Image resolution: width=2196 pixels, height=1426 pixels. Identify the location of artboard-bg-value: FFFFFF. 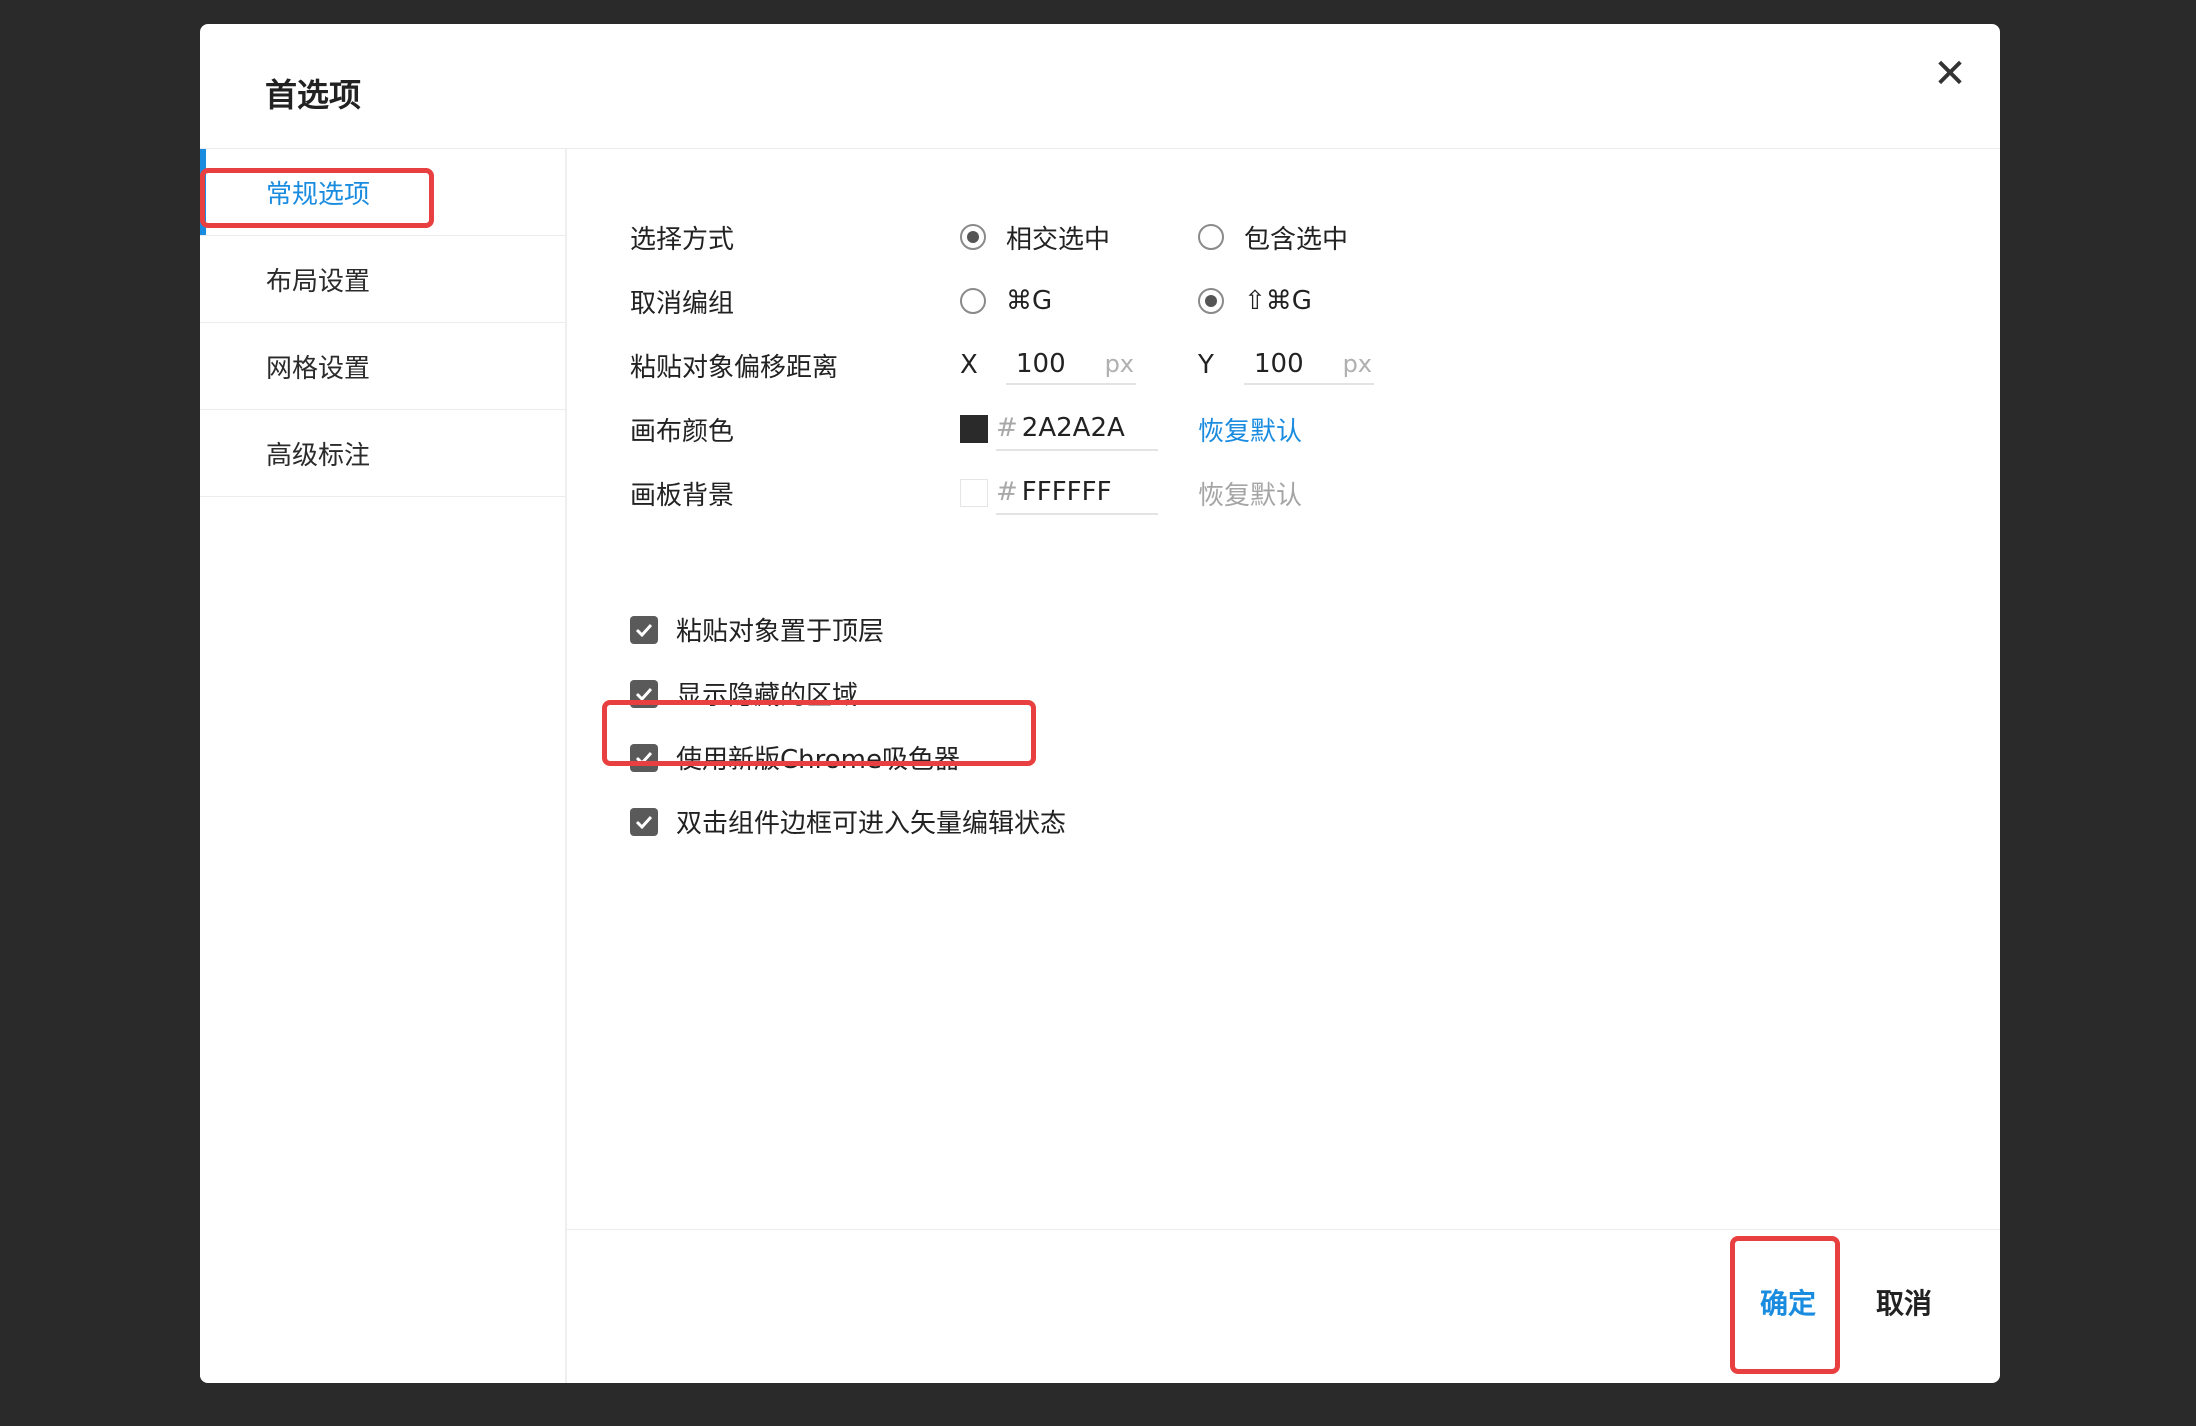
(1066, 492).